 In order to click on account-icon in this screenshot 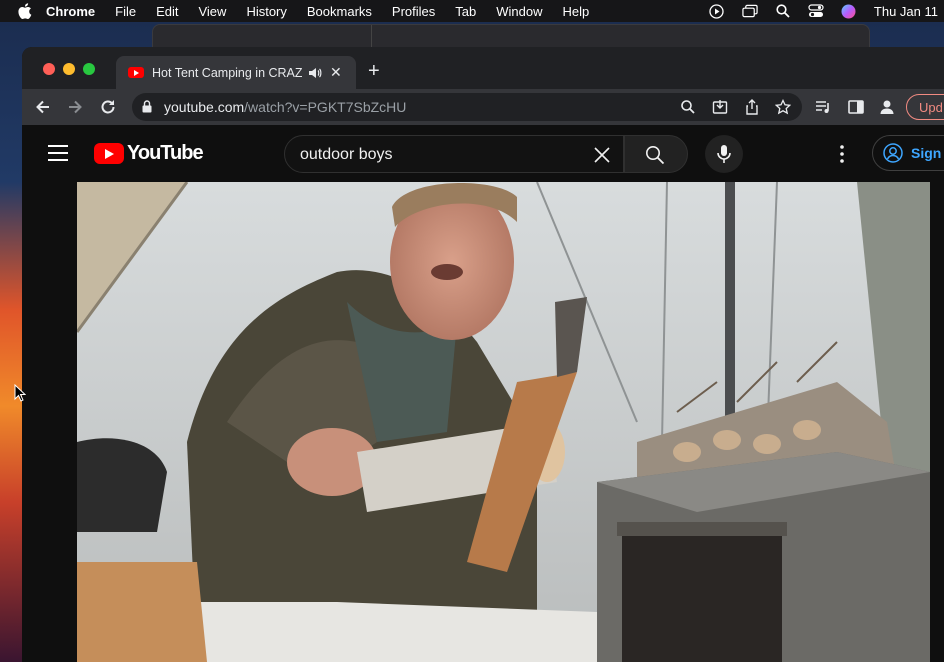, I will do `click(893, 153)`.